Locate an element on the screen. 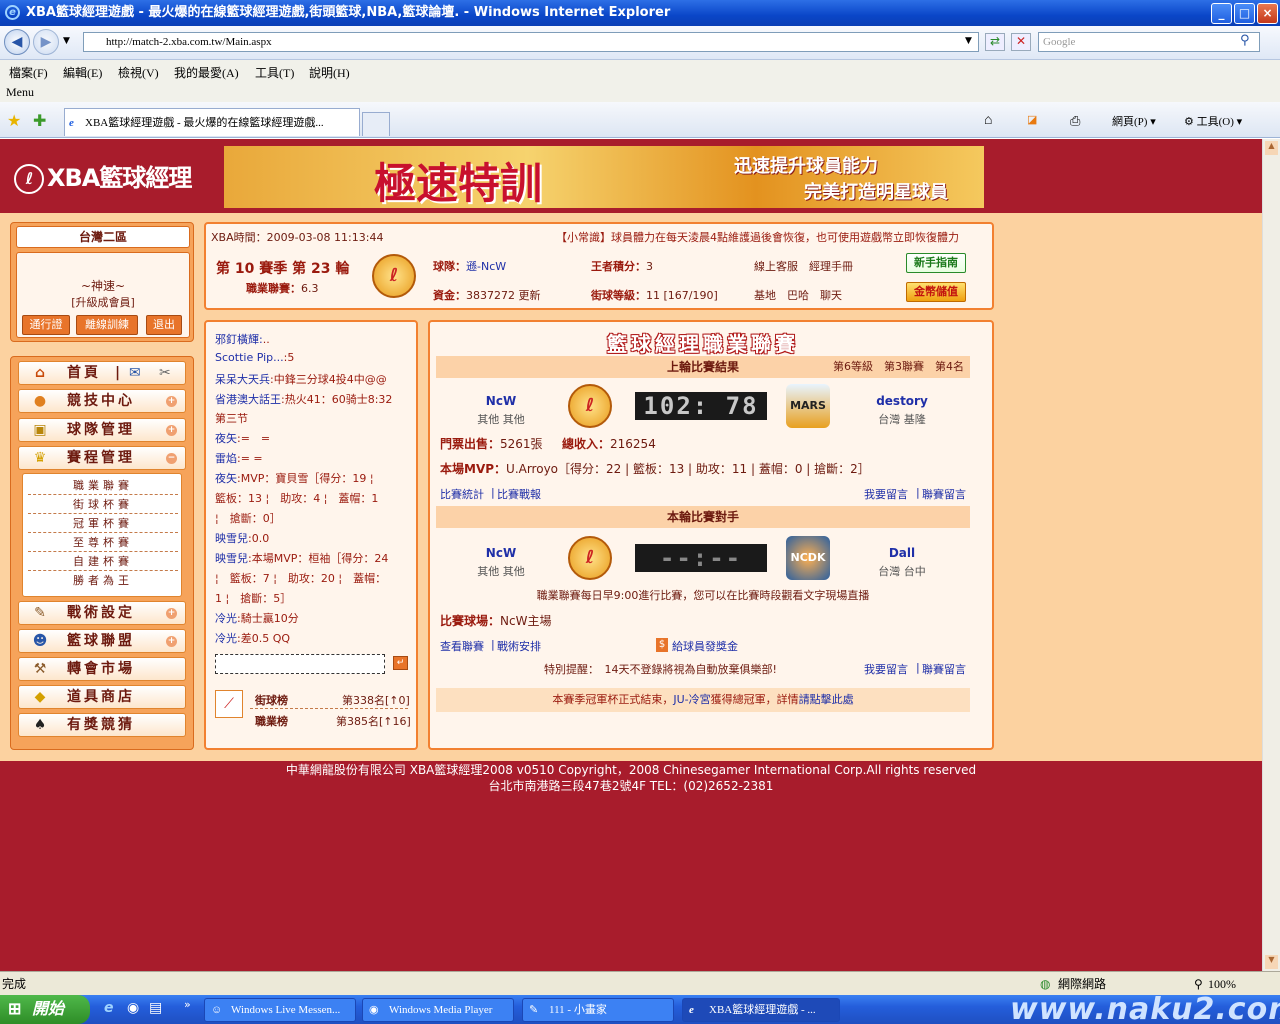 This screenshot has height=1024, width=1280. coin-topup-button: 金幣儲值 is located at coordinates (936, 292).